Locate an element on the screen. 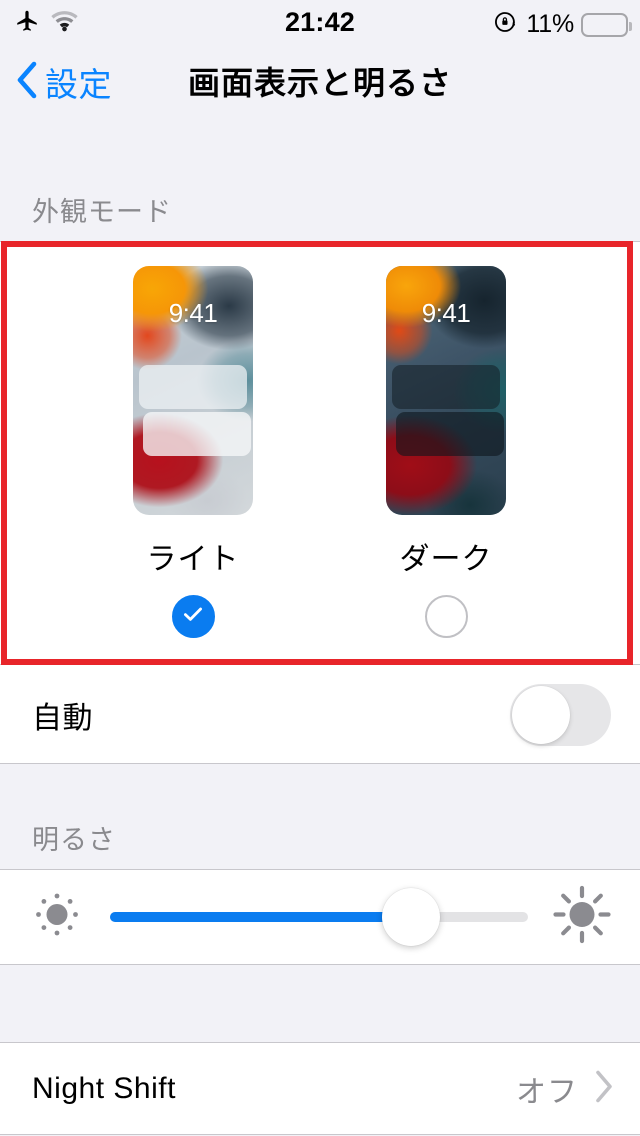 The width and height of the screenshot is (640, 1136). brightness-section-header: 明るさ is located at coordinates (320, 839).